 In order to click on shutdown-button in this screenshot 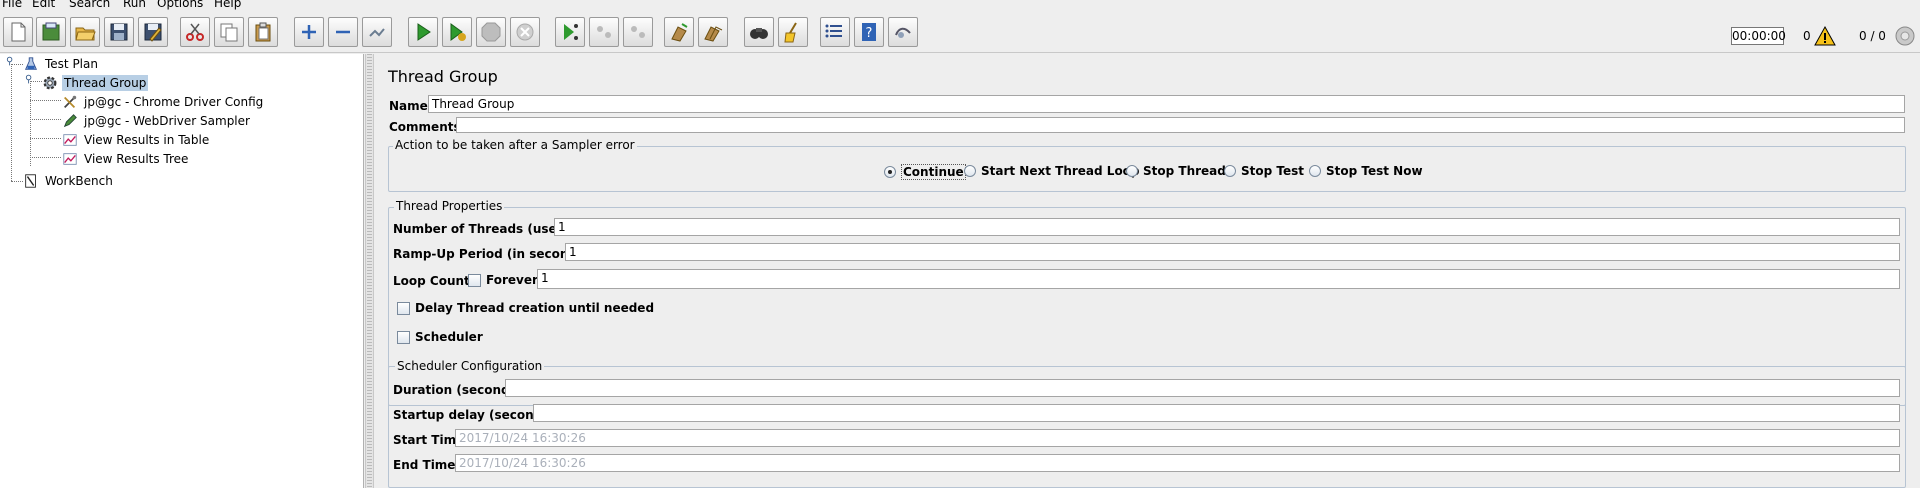, I will do `click(525, 32)`.